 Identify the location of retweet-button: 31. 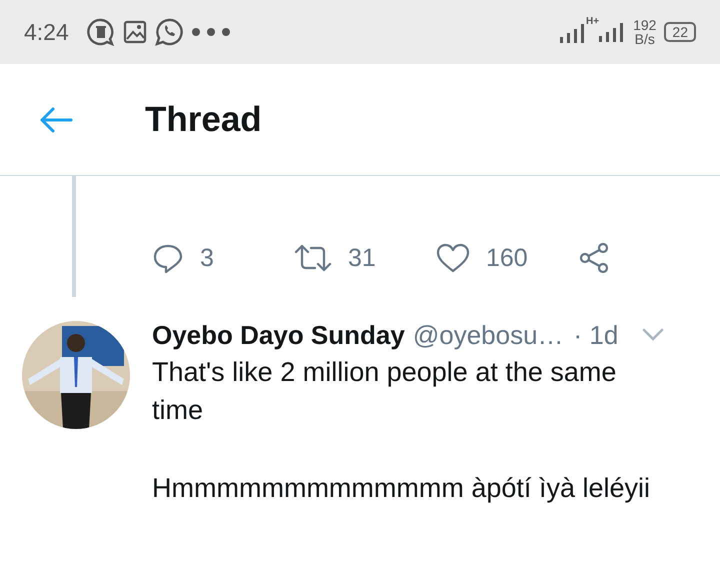
(365, 258).